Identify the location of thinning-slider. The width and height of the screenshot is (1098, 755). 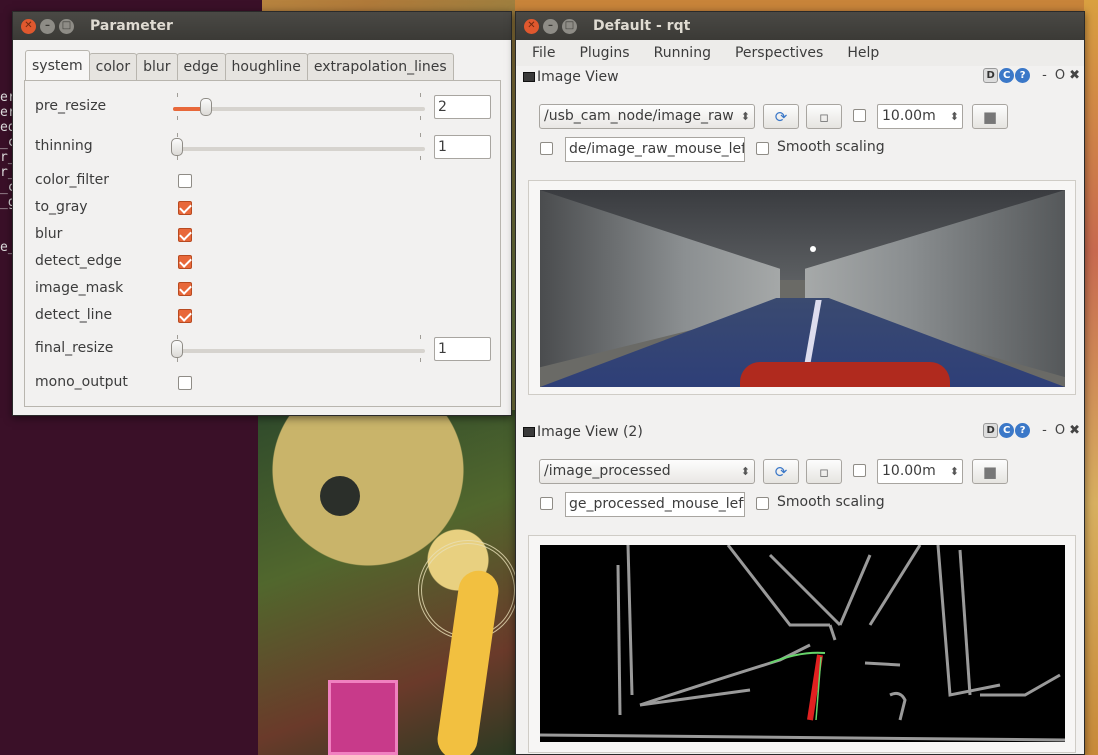
(298, 146).